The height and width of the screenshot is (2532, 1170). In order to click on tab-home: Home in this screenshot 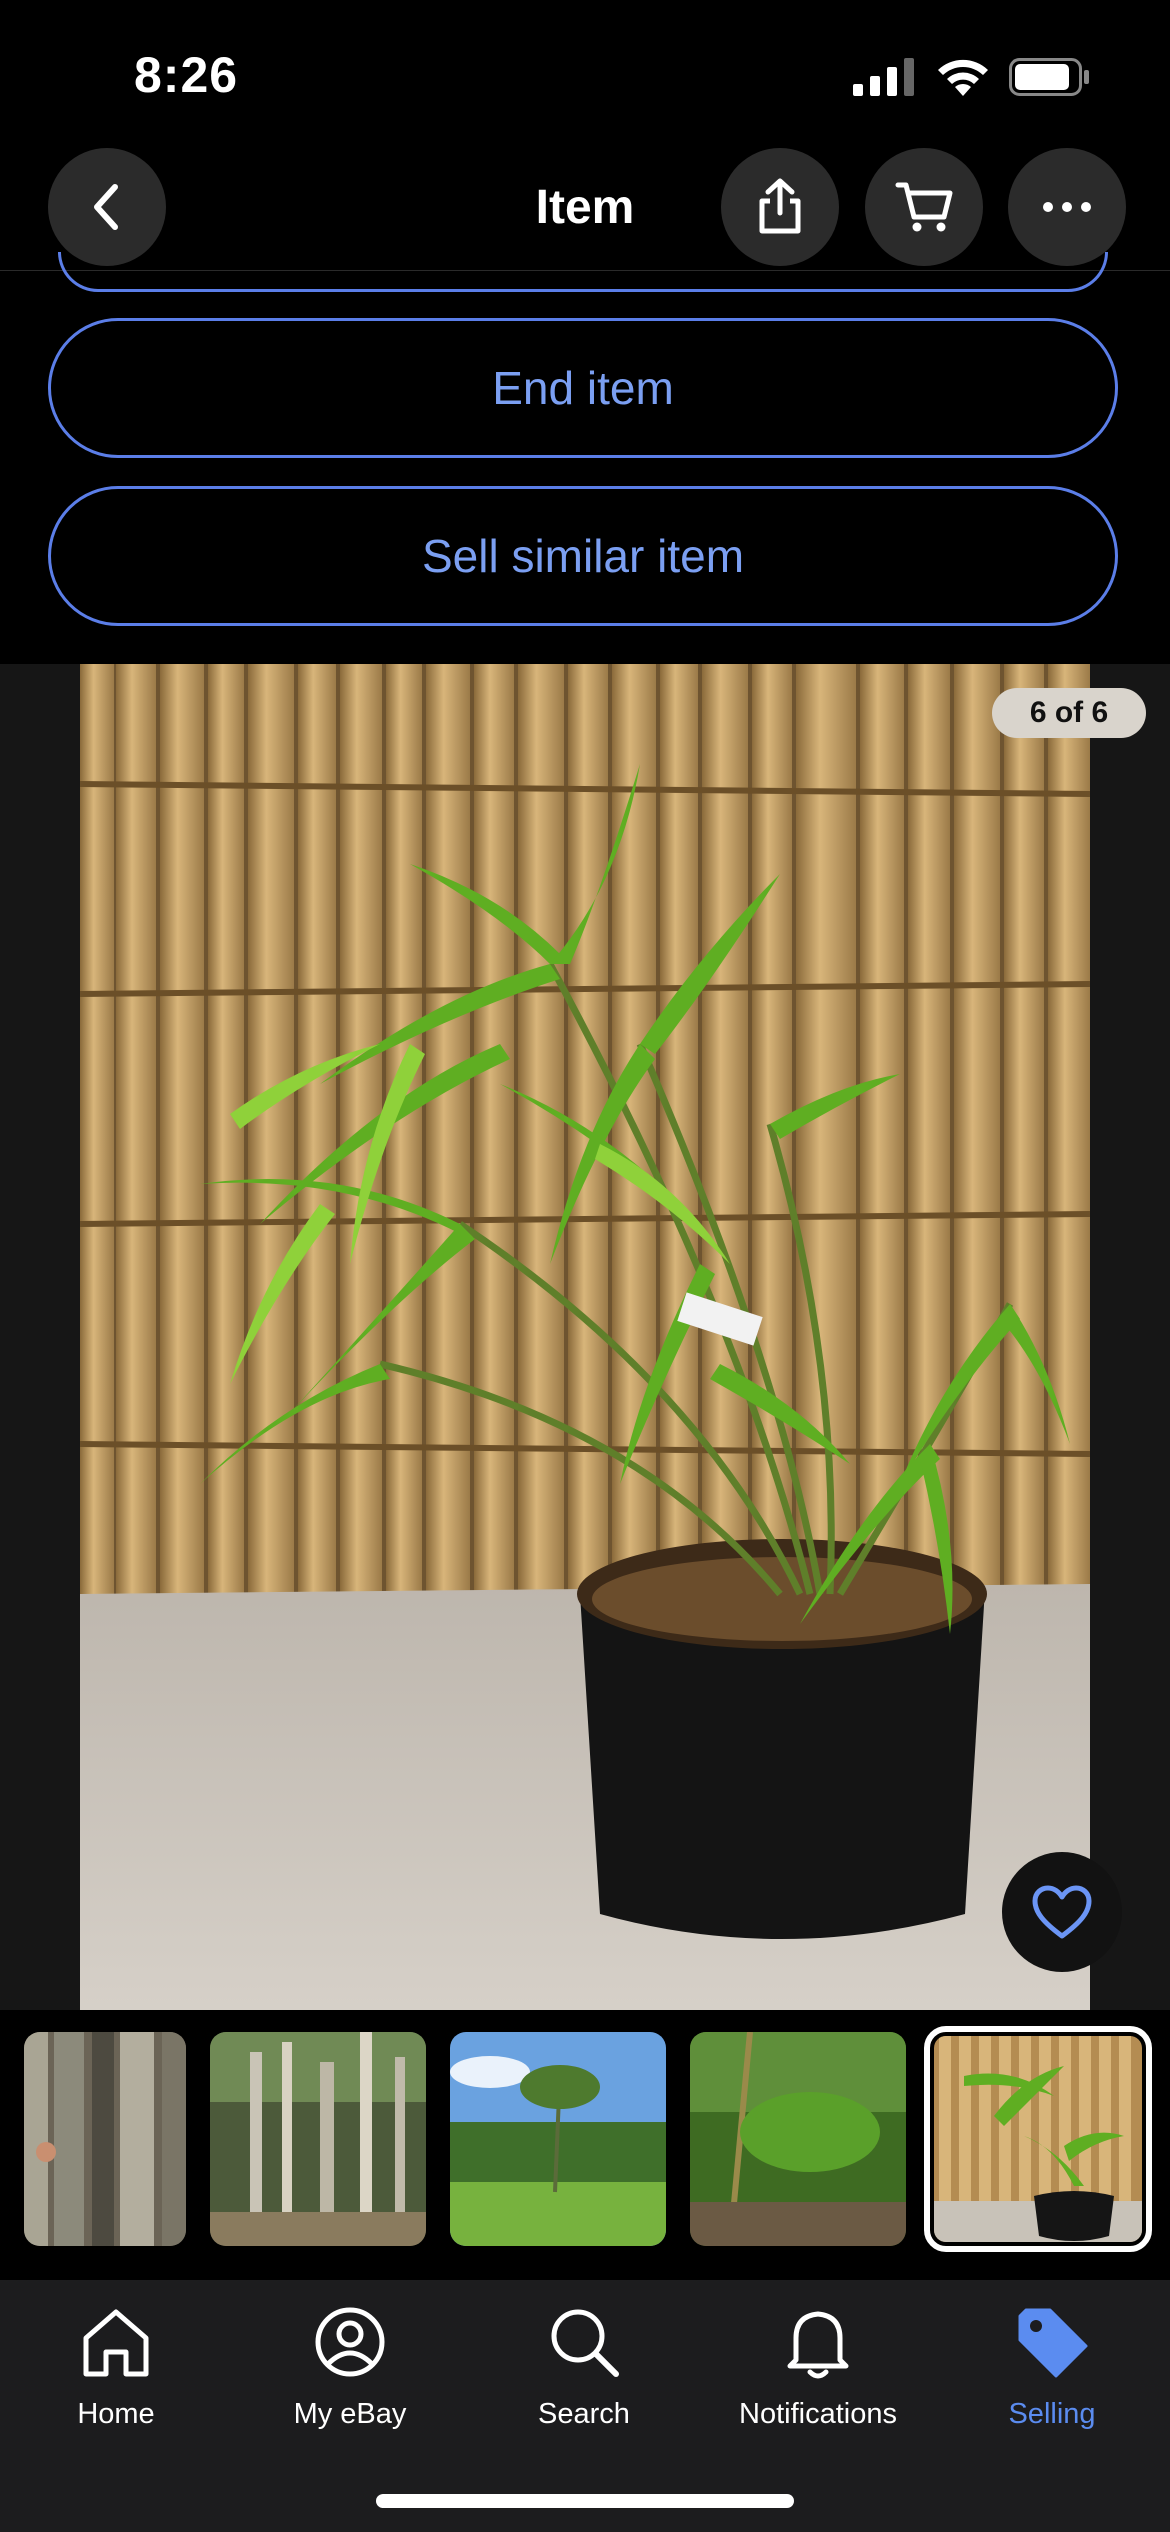, I will do `click(116, 2368)`.